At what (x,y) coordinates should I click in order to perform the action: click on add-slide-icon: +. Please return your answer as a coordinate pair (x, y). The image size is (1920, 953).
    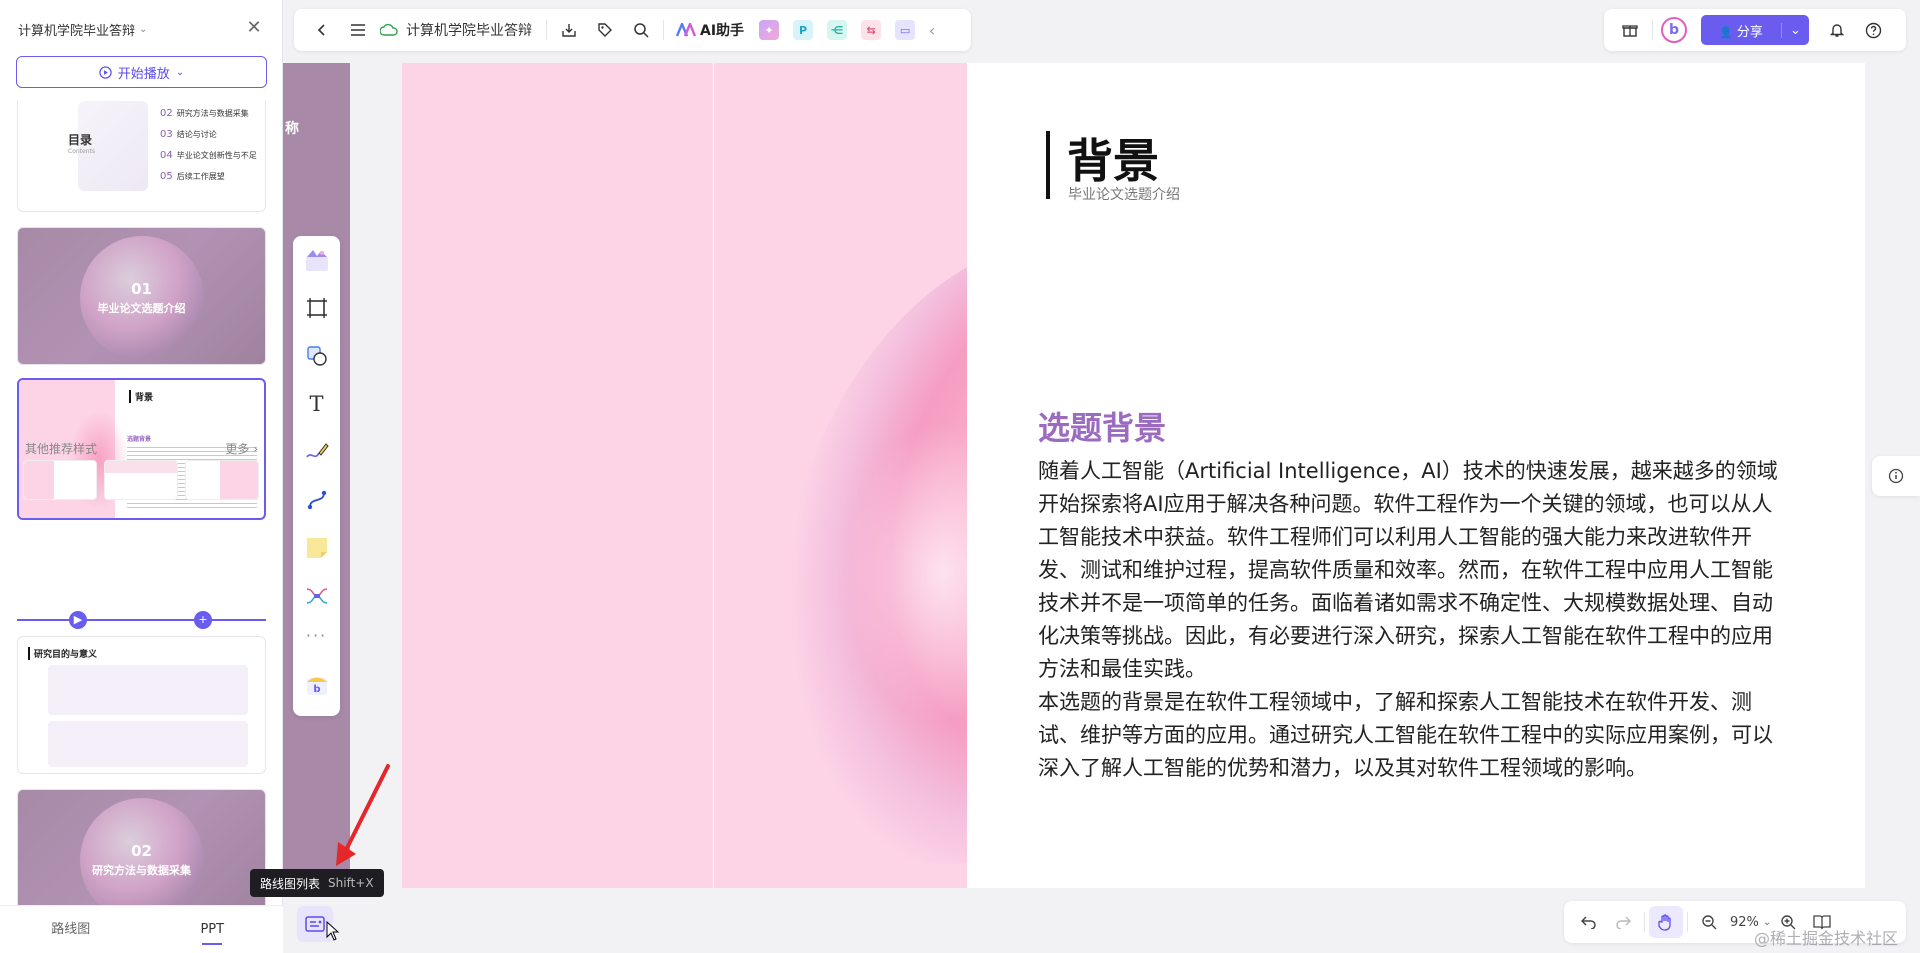
    Looking at the image, I should click on (203, 620).